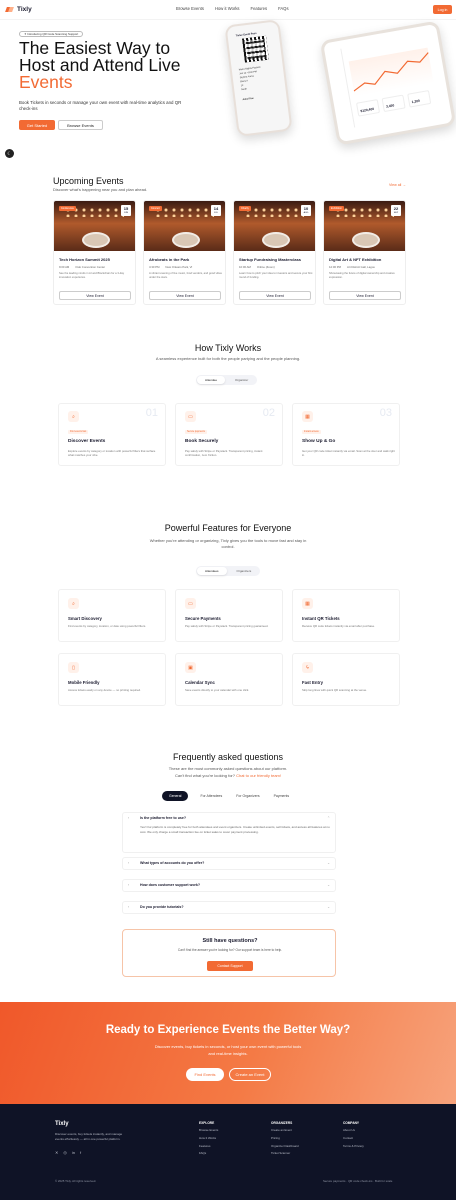  What do you see at coordinates (151, 413) in the screenshot?
I see `step-number: 01` at bounding box center [151, 413].